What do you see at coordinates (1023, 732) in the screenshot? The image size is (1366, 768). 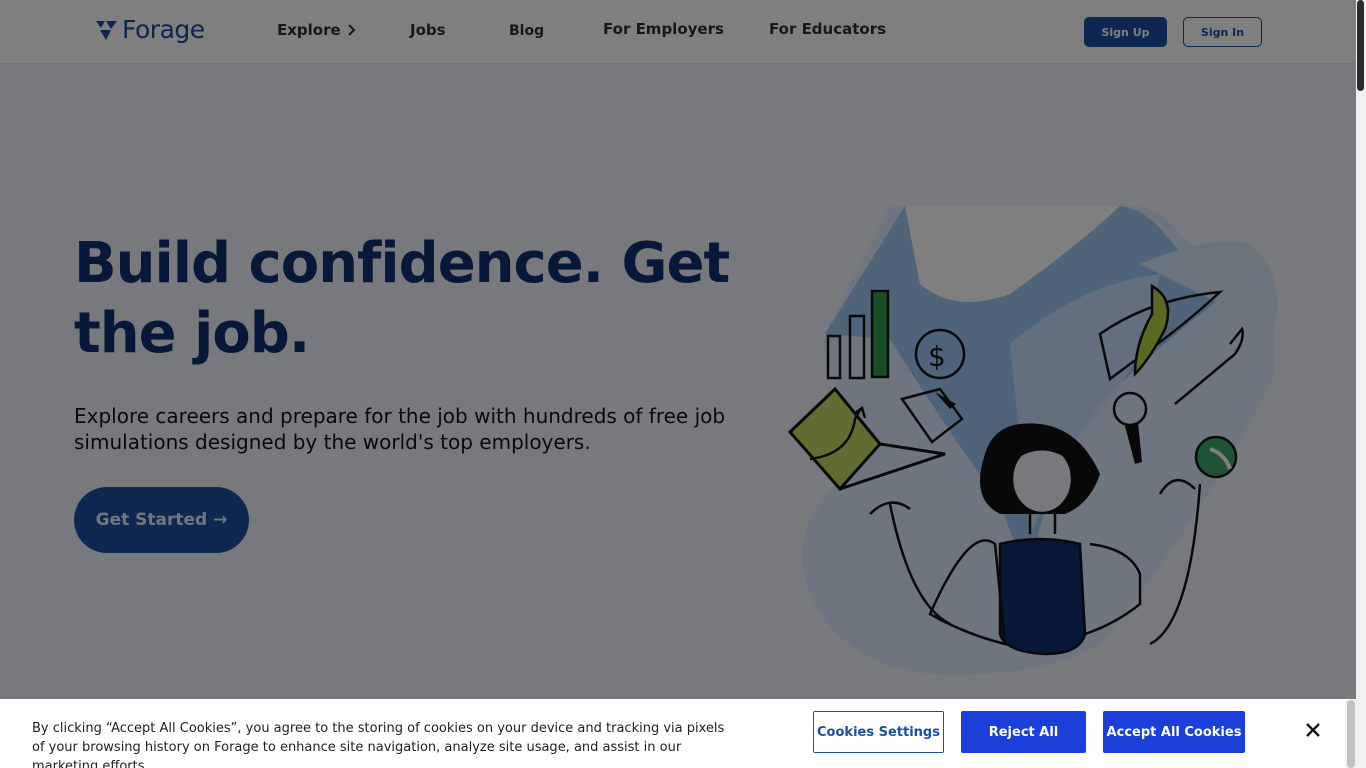 I see `reject-all-button: Reject All` at bounding box center [1023, 732].